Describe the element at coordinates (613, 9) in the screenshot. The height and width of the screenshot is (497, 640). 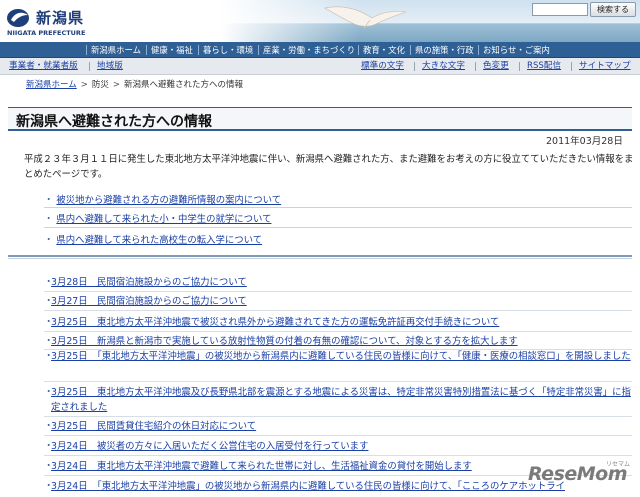
I see `search-button: 検索する` at that location.